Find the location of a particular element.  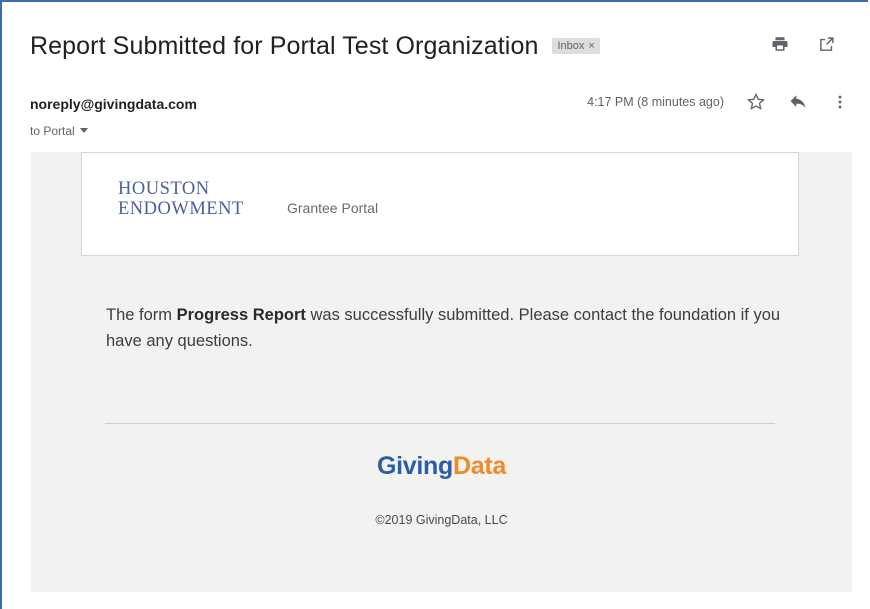

print-icon is located at coordinates (780, 44).